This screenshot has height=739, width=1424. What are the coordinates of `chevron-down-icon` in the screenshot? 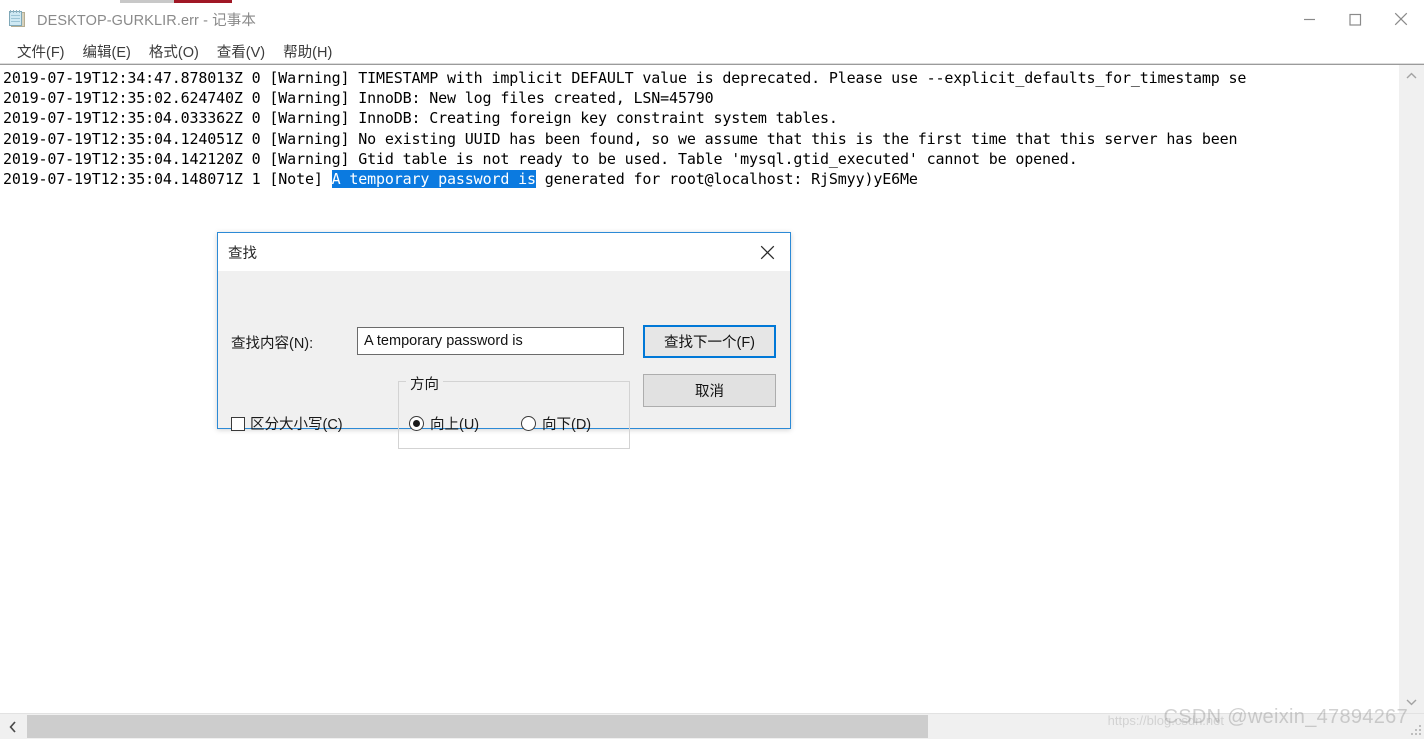 It's located at (1411, 702).